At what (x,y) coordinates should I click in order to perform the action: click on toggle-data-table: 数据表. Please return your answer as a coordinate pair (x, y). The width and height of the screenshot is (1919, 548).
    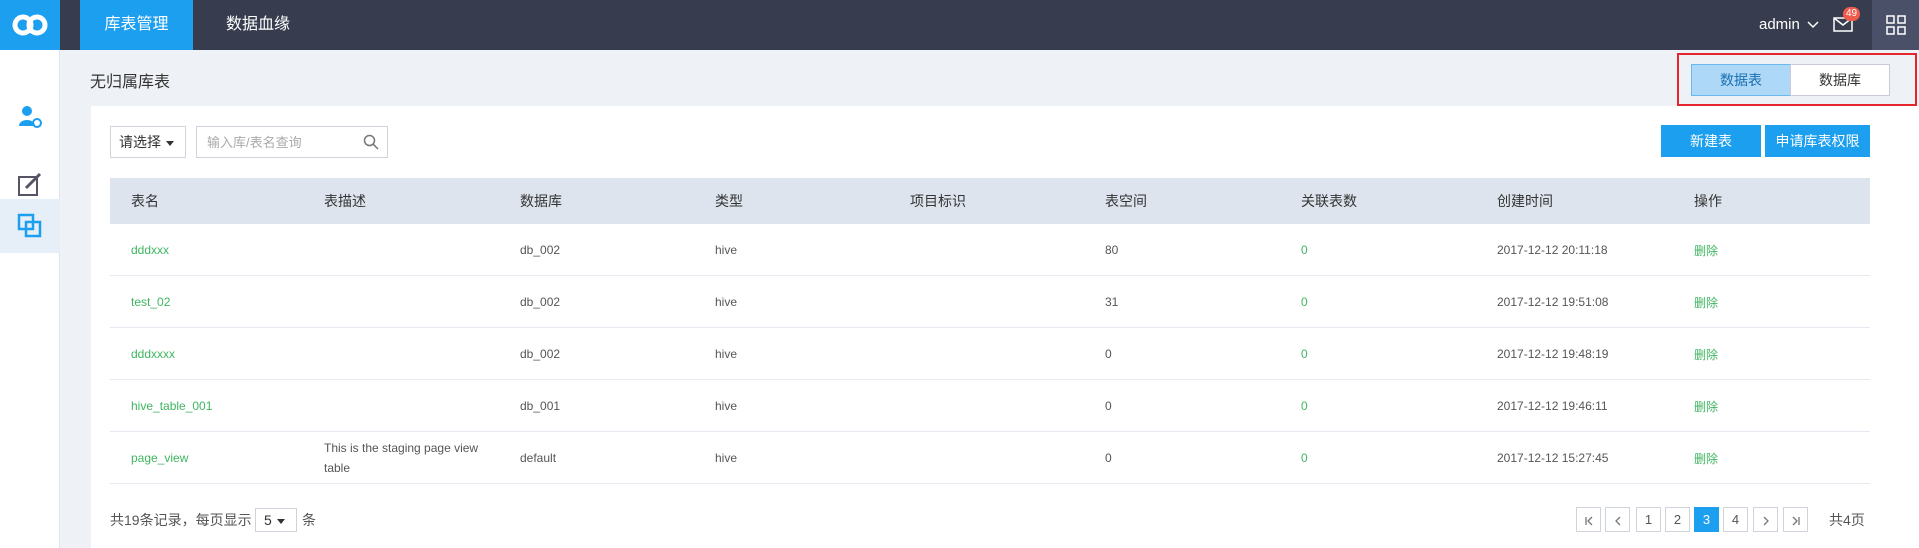
    Looking at the image, I should click on (1741, 80).